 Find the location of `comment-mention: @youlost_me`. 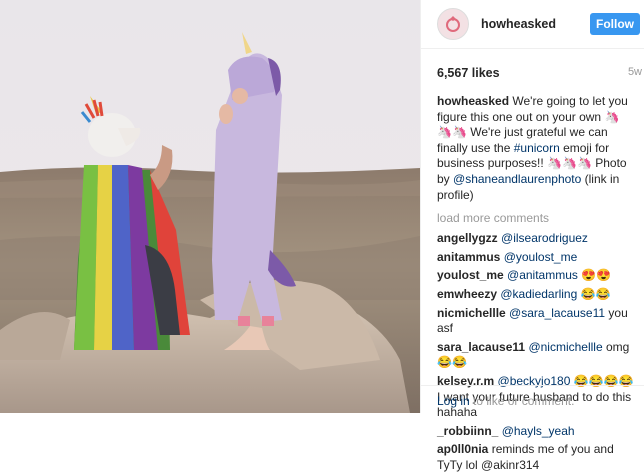

comment-mention: @youlost_me is located at coordinates (541, 257).